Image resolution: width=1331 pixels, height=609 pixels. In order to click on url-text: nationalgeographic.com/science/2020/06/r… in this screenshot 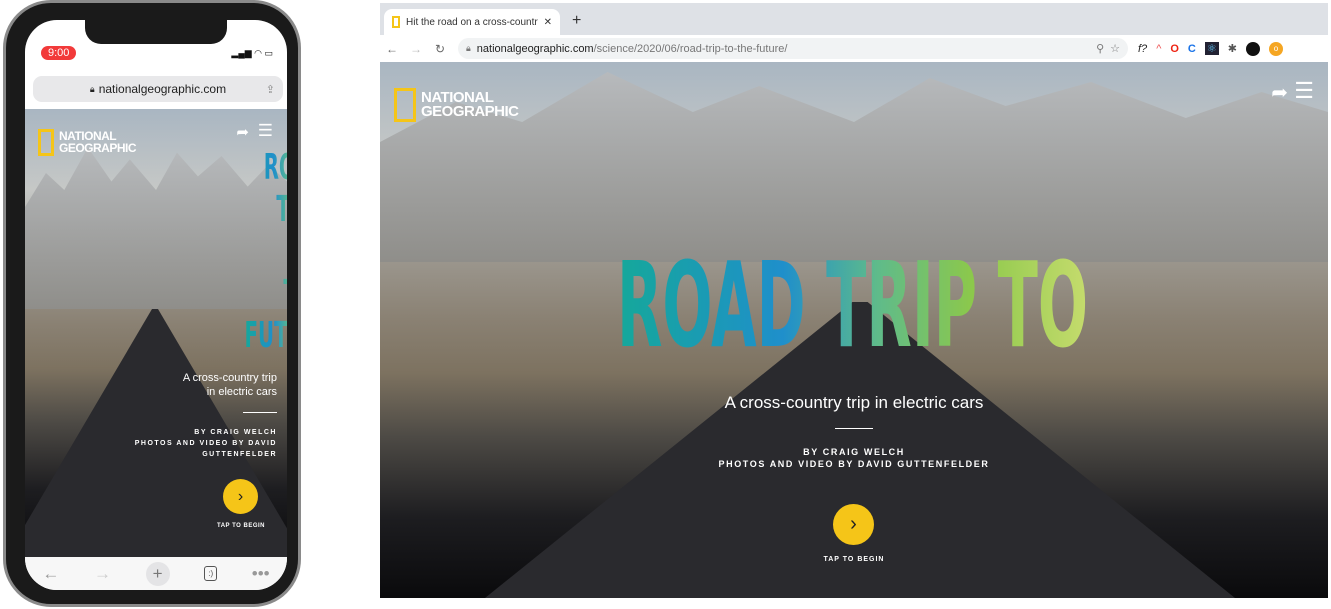, I will do `click(632, 49)`.